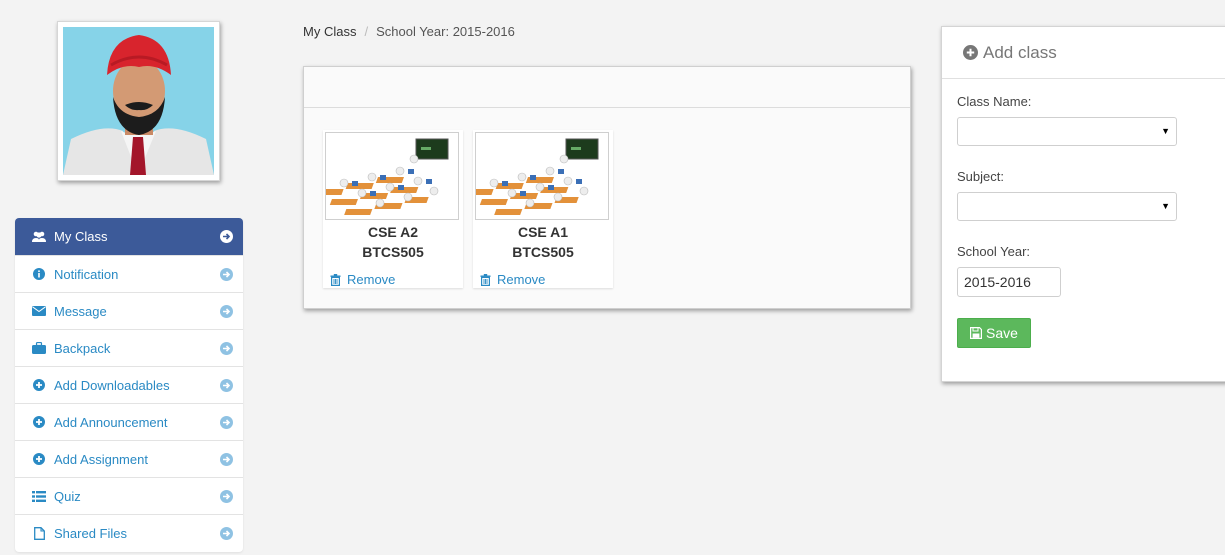  What do you see at coordinates (976, 333) in the screenshot?
I see `floppy-disk-icon` at bounding box center [976, 333].